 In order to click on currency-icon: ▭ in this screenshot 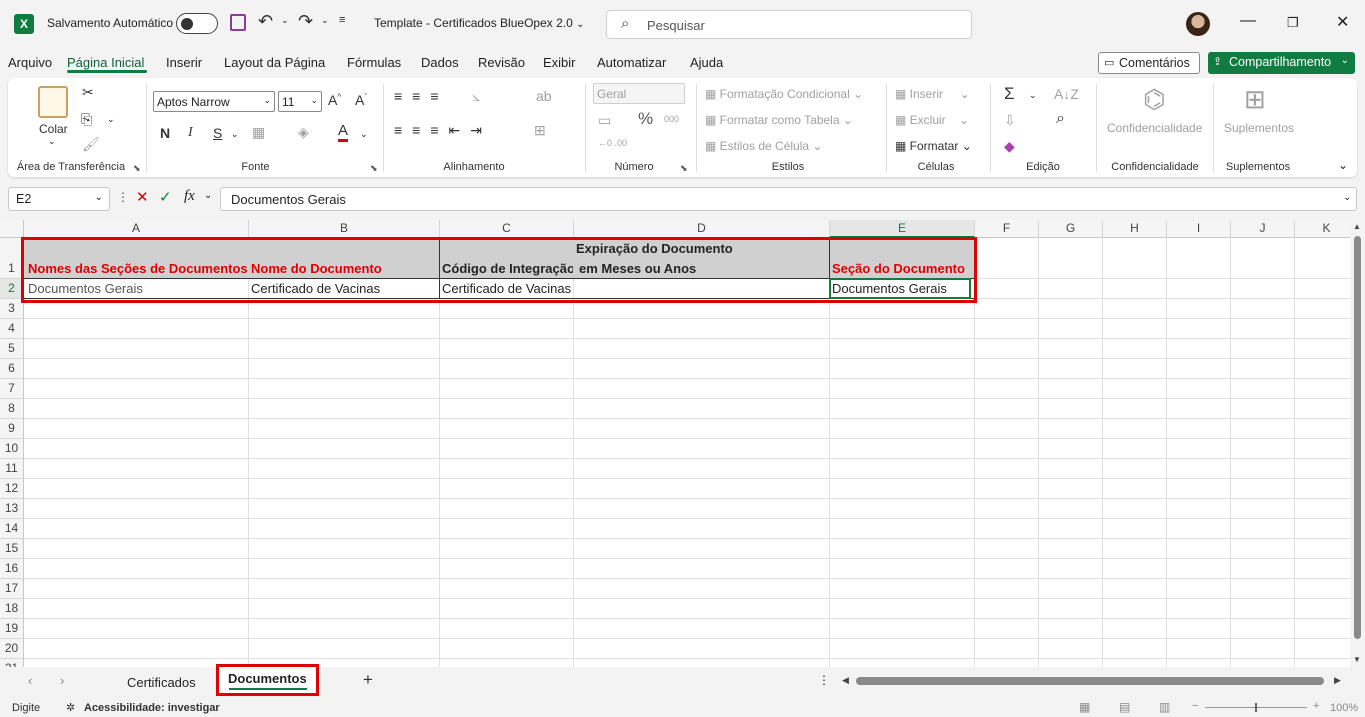, I will do `click(604, 120)`.